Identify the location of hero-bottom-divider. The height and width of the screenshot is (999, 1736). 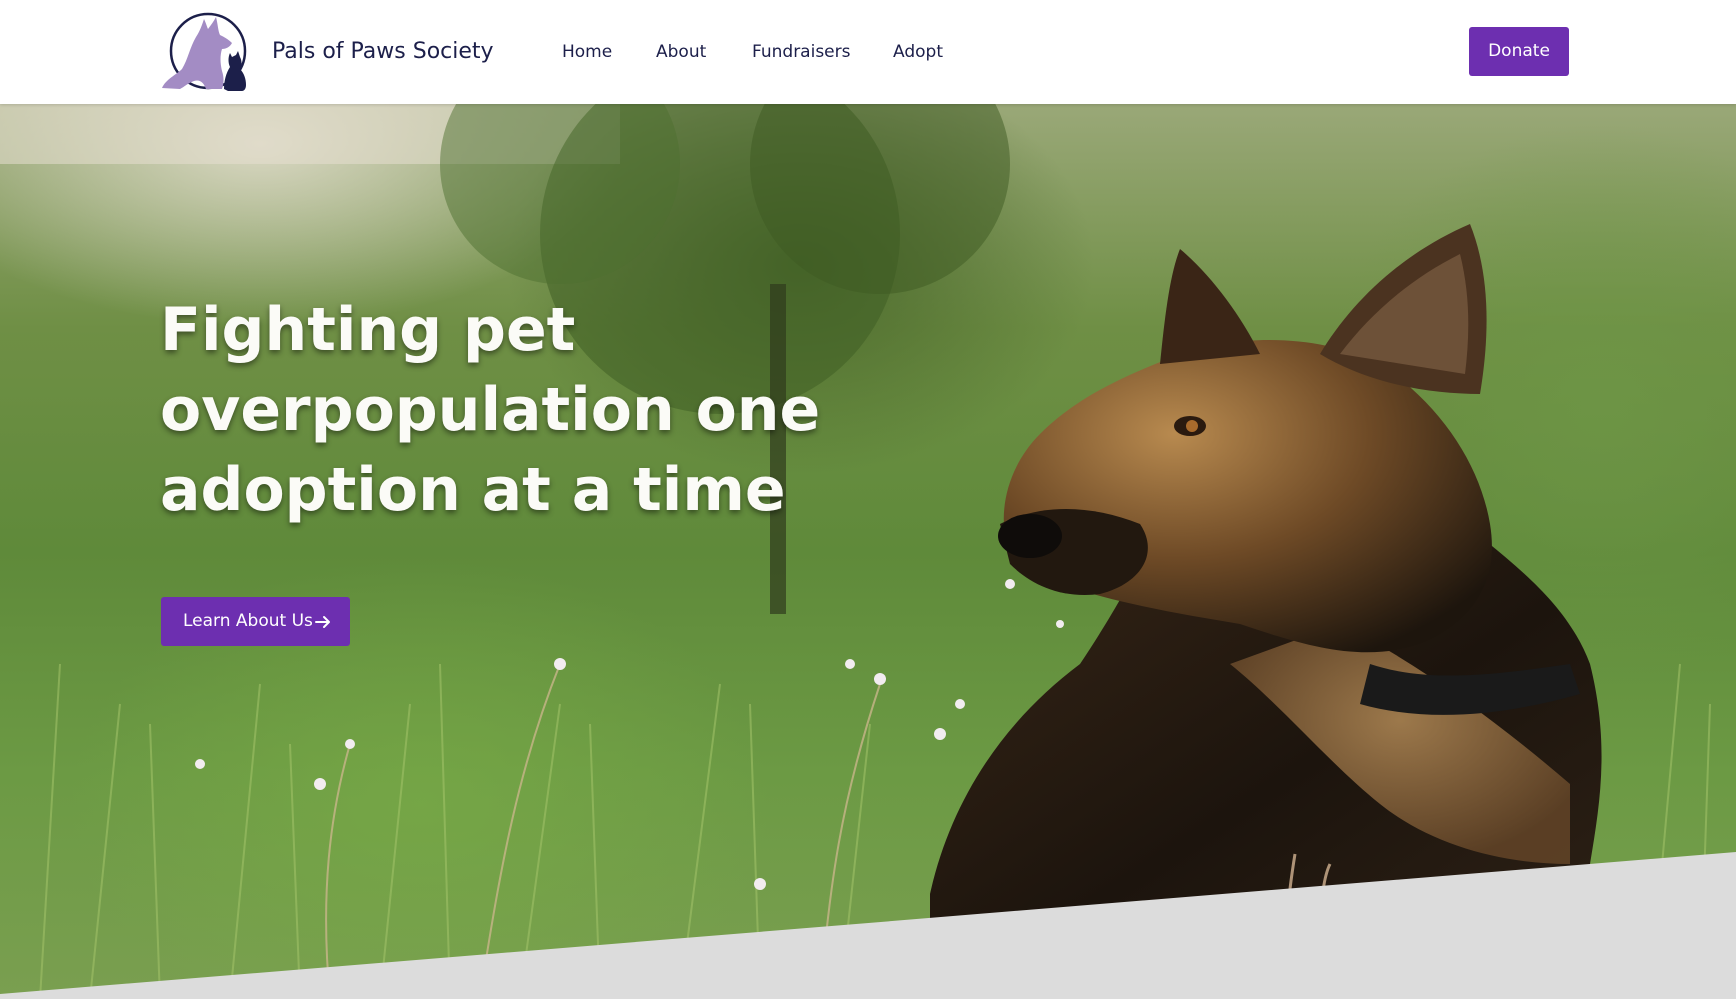
(868, 925).